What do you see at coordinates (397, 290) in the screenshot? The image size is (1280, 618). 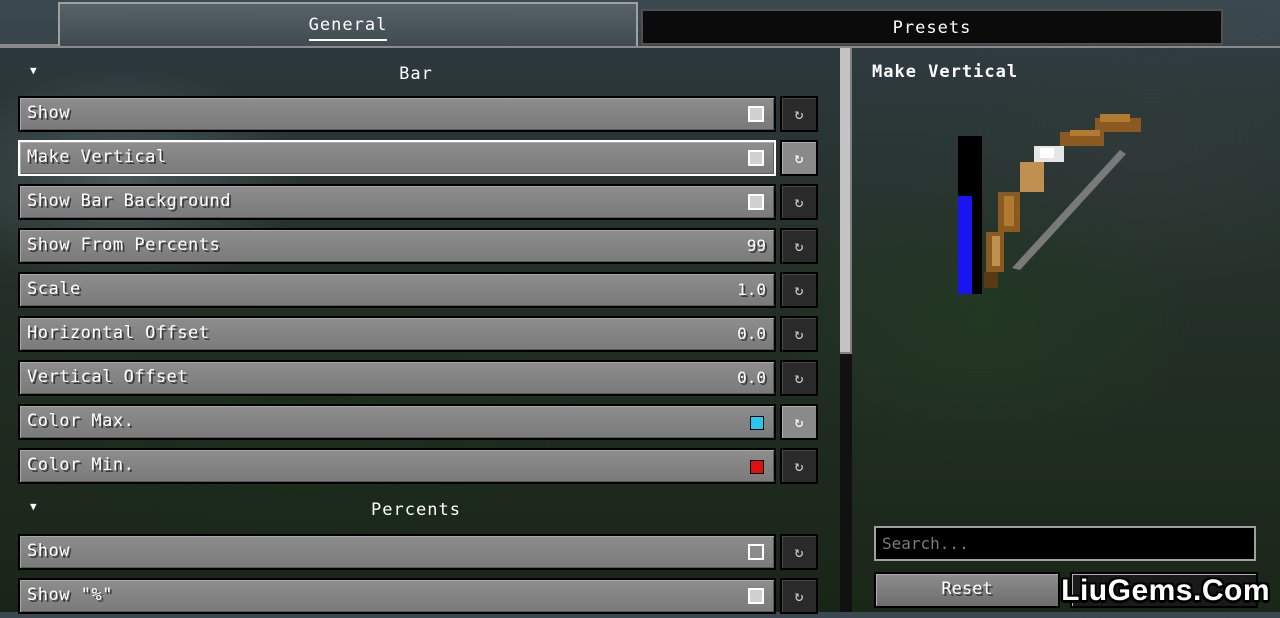 I see `option-button-scale: Scale 1.0` at bounding box center [397, 290].